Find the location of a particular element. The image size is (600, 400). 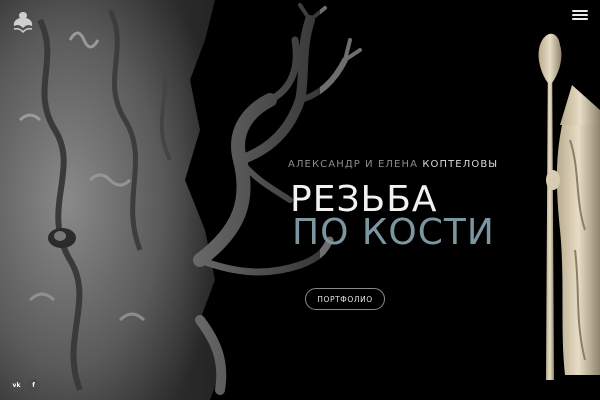

carved-wizard-figurine is located at coordinates (569, 206).